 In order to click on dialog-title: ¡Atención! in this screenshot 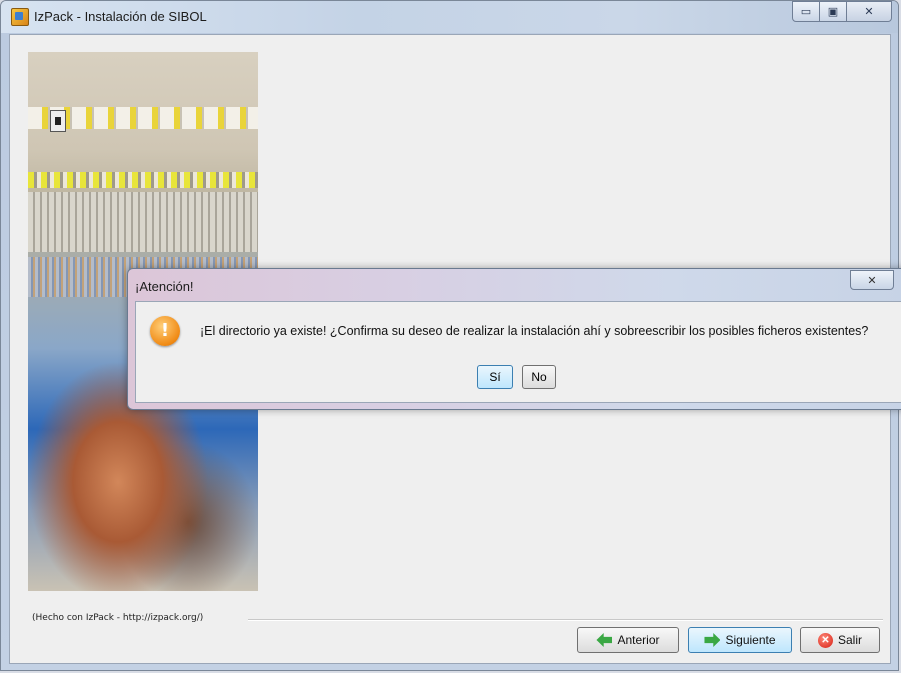, I will do `click(164, 286)`.